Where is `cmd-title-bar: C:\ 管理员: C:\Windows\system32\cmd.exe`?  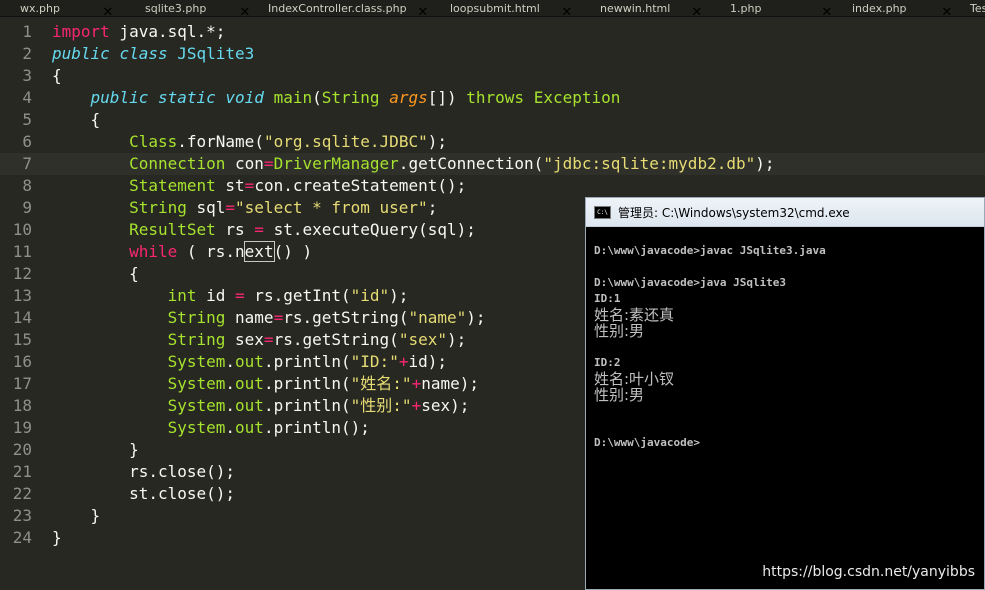 cmd-title-bar: C:\ 管理员: C:\Windows\system32\cmd.exe is located at coordinates (785, 212).